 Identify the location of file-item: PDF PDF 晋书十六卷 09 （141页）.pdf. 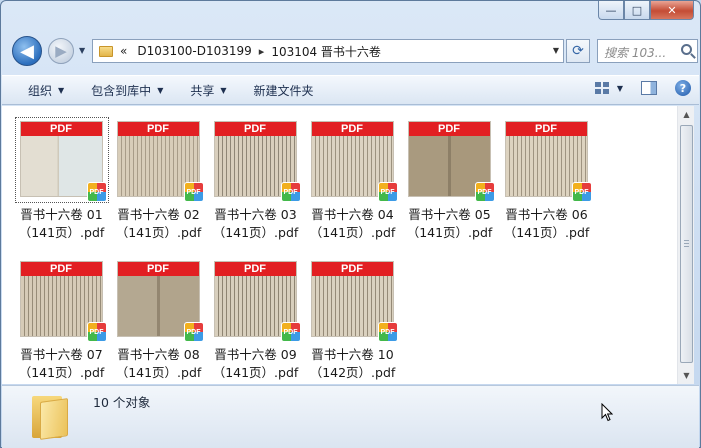
(255, 320).